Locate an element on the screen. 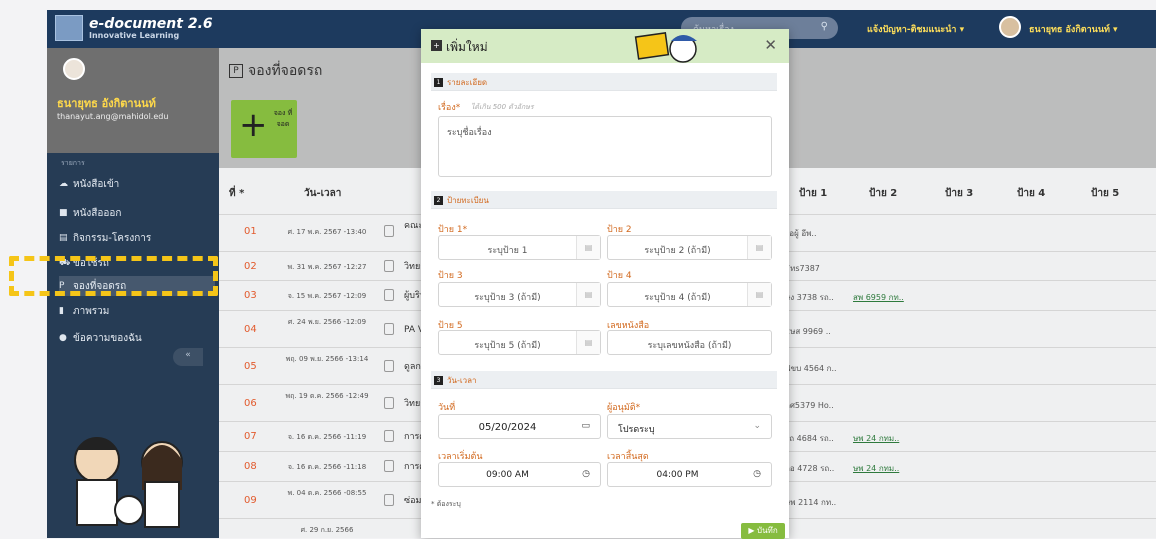 The image size is (1156, 539). plate1-label-text: ป้าย 1 is located at coordinates (450, 230).